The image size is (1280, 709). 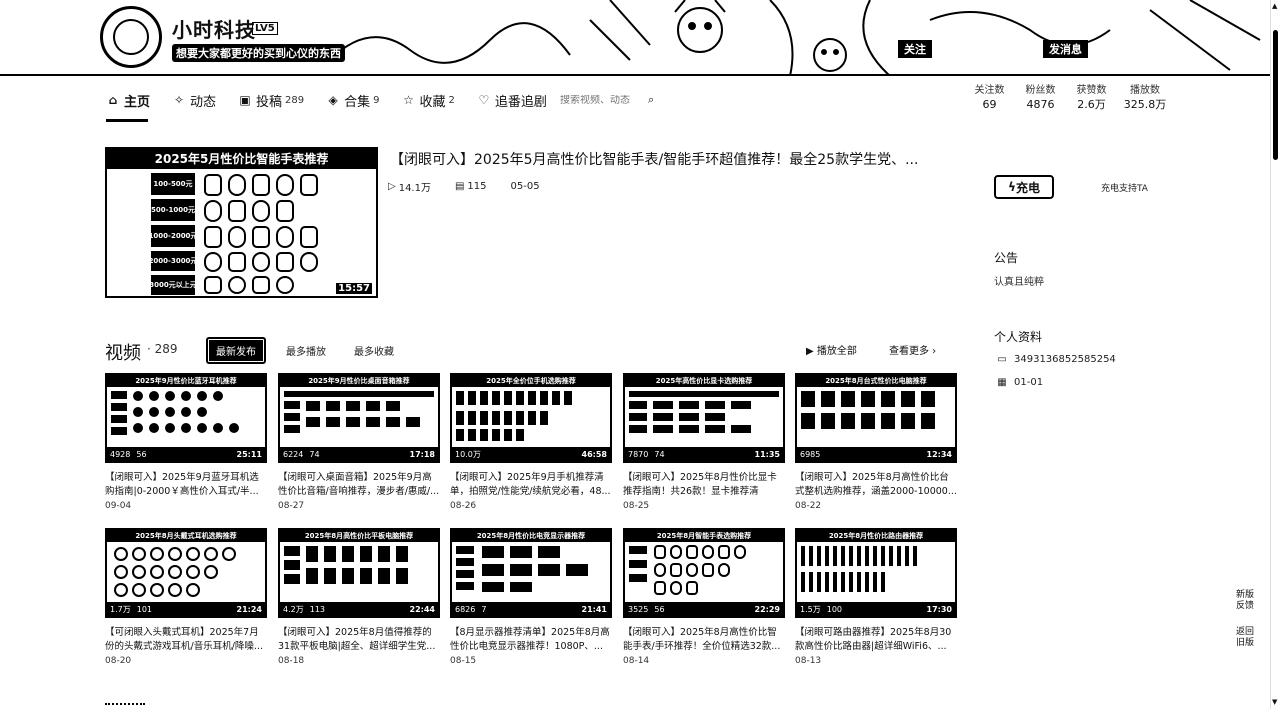 What do you see at coordinates (432, 102) in the screenshot?
I see `tab-label: 收藏` at bounding box center [432, 102].